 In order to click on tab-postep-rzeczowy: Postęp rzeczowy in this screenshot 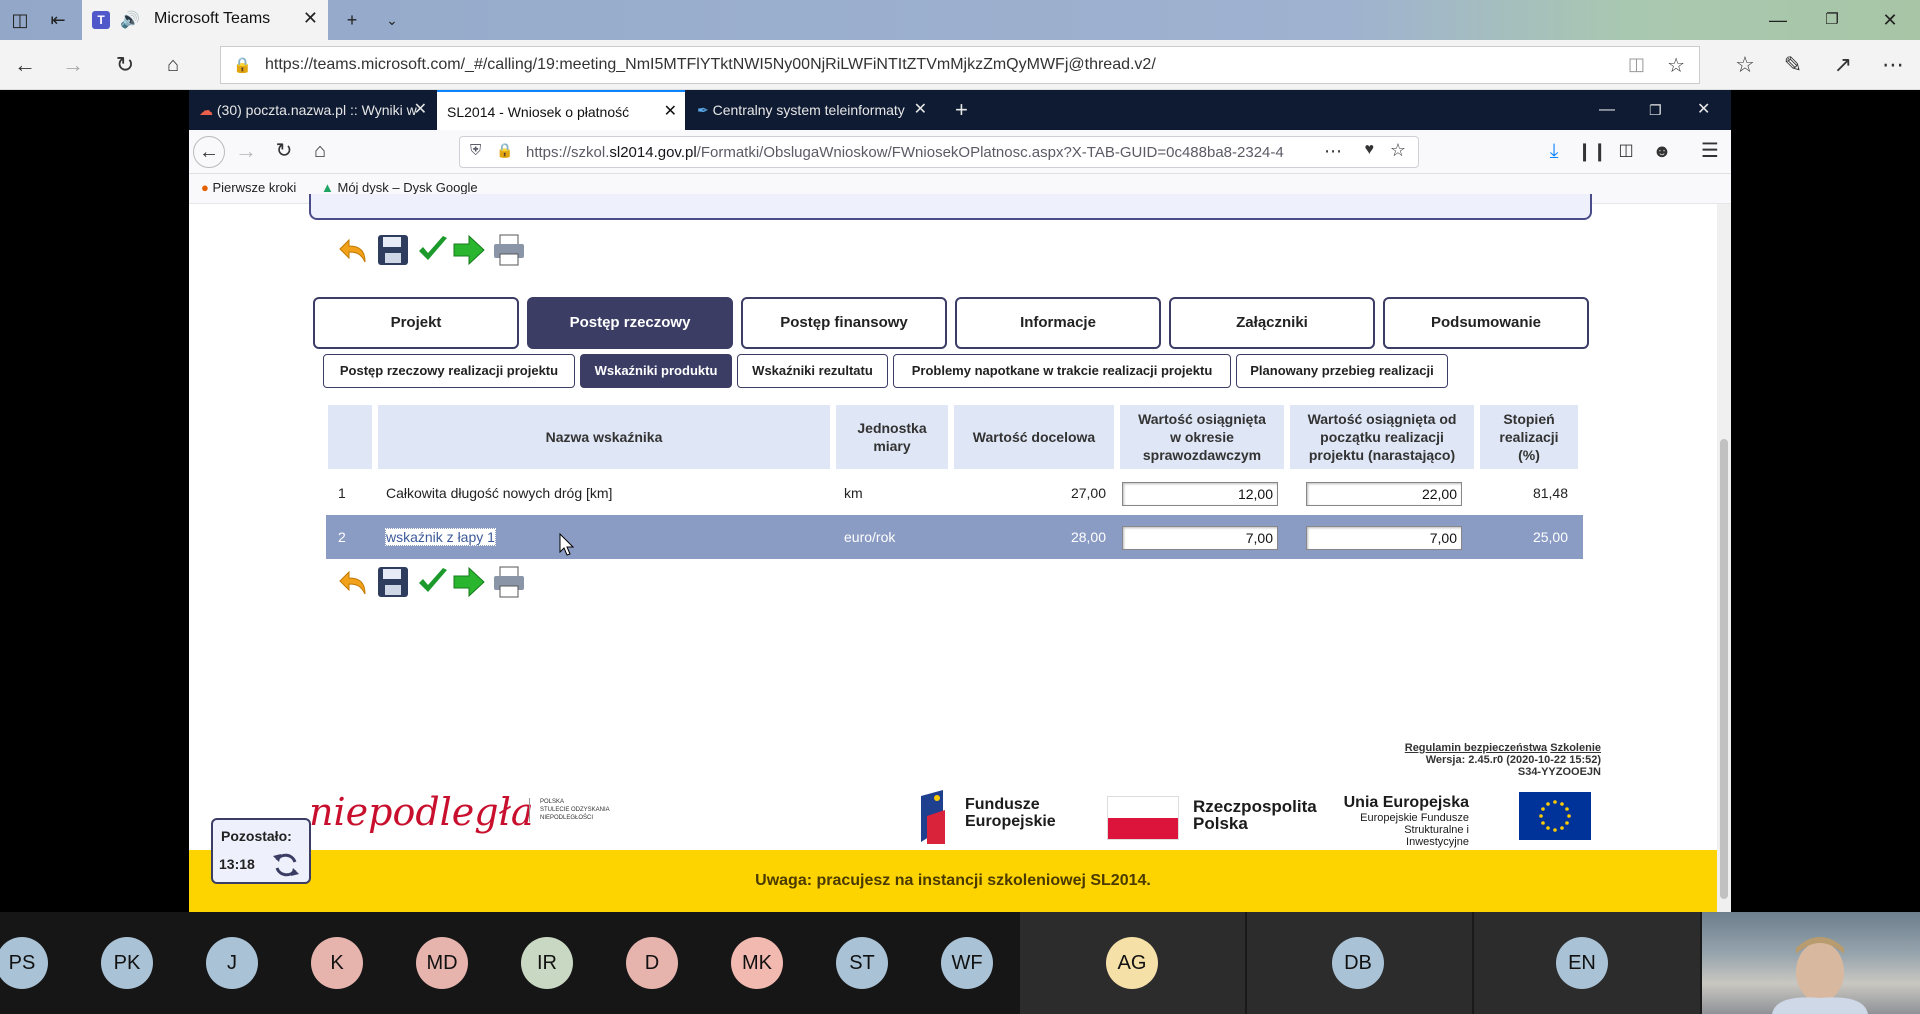, I will do `click(630, 323)`.